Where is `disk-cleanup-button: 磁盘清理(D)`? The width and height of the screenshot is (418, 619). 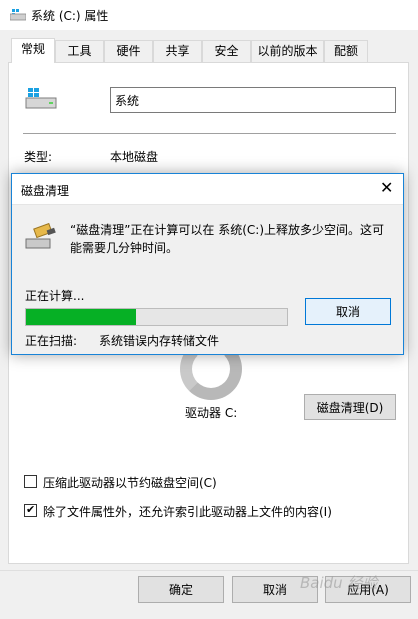 disk-cleanup-button: 磁盘清理(D) is located at coordinates (350, 407).